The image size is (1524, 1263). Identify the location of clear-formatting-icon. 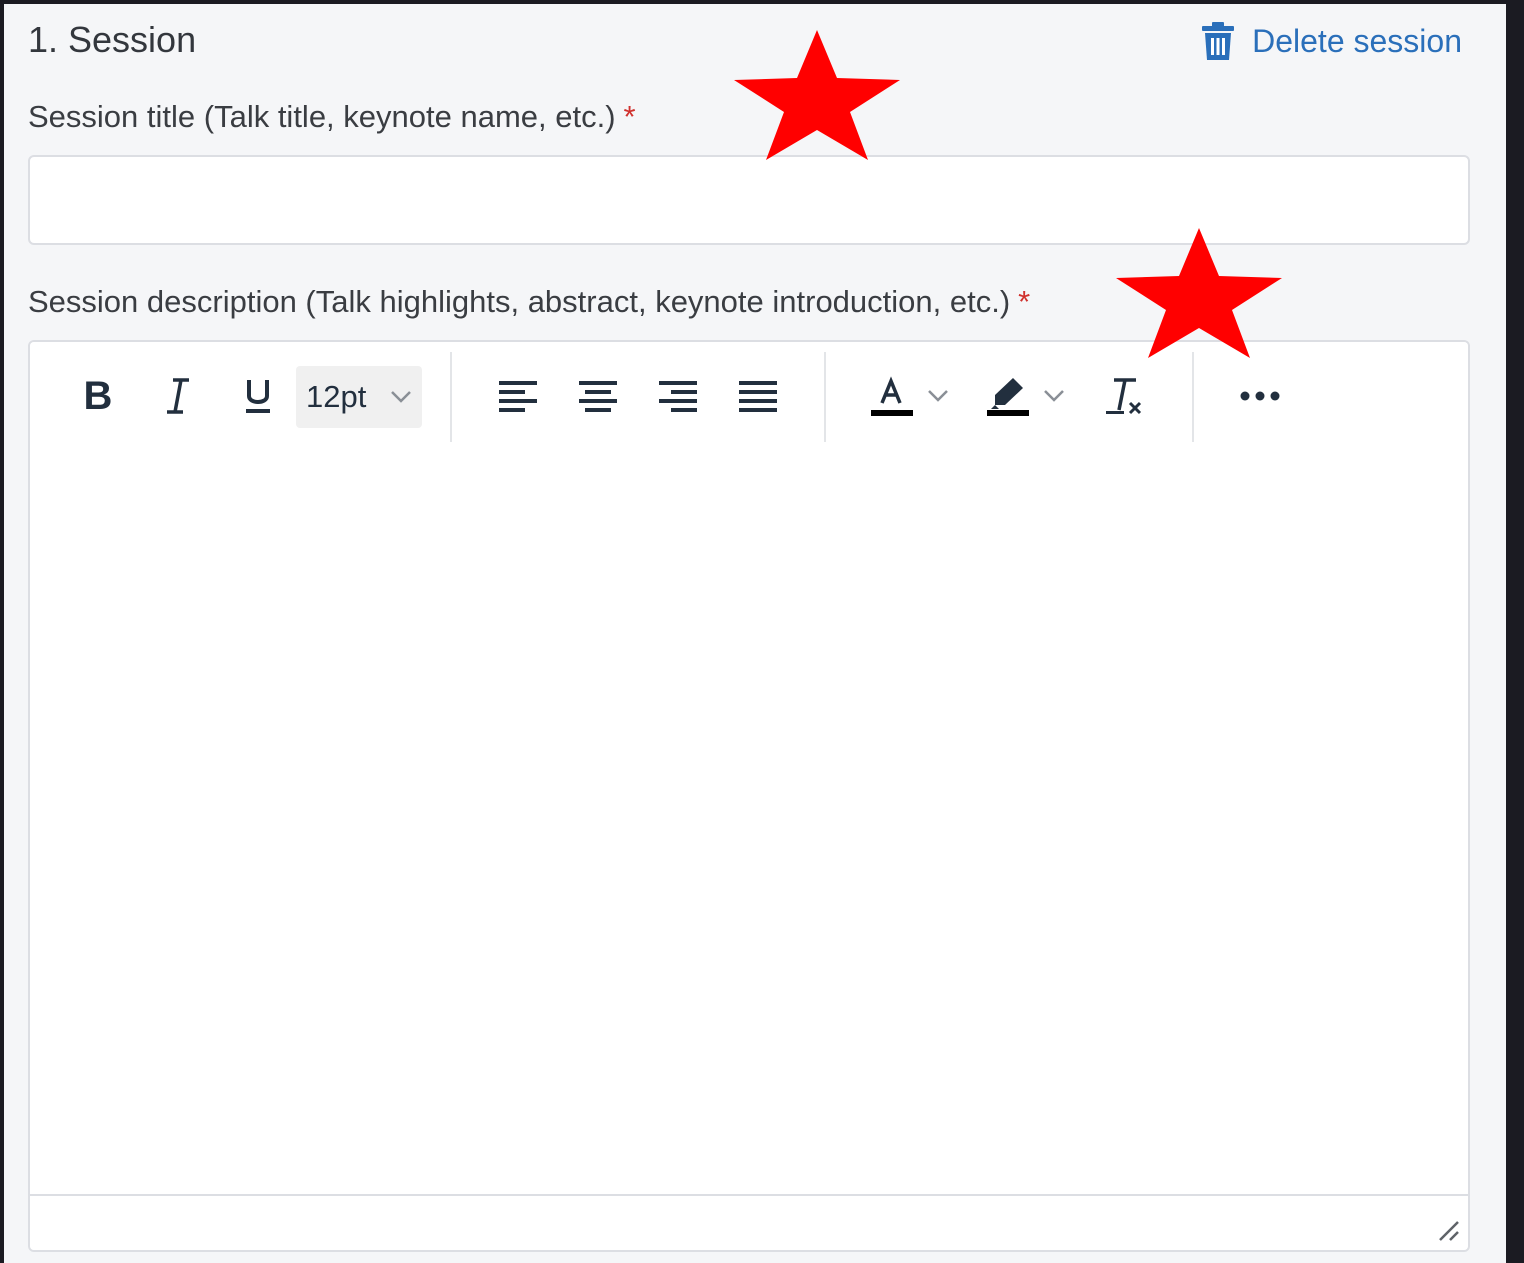
(1124, 396).